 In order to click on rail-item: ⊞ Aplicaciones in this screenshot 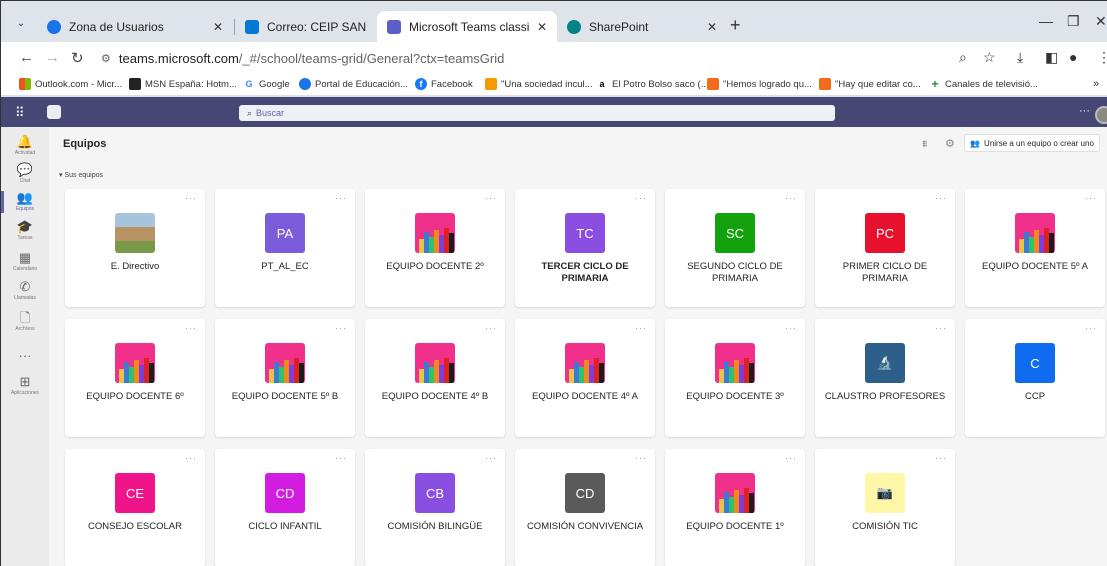, I will do `click(25, 386)`.